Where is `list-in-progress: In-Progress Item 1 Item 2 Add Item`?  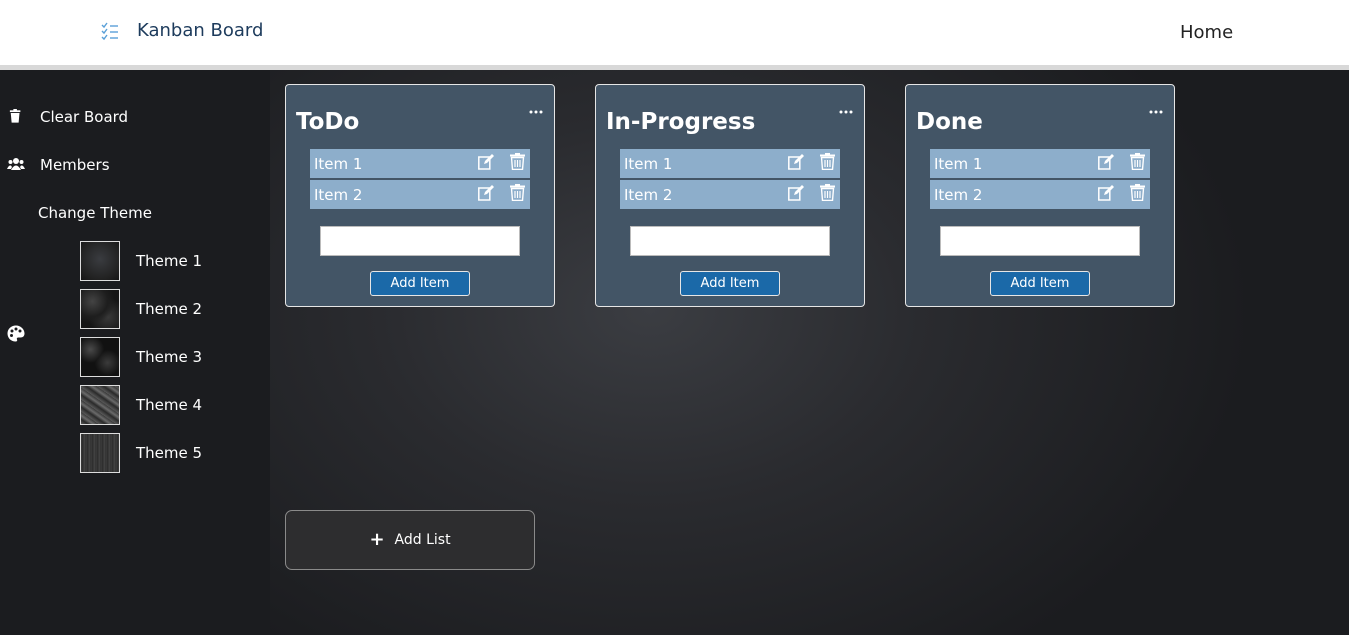 list-in-progress: In-Progress Item 1 Item 2 Add Item is located at coordinates (730, 195).